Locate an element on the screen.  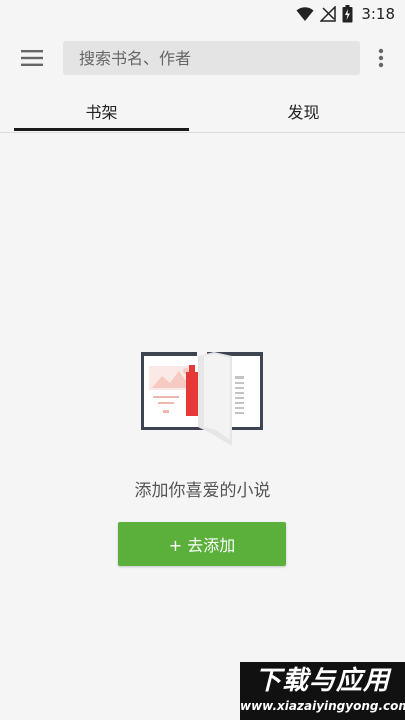
tab-discover: 发现 is located at coordinates (303, 111).